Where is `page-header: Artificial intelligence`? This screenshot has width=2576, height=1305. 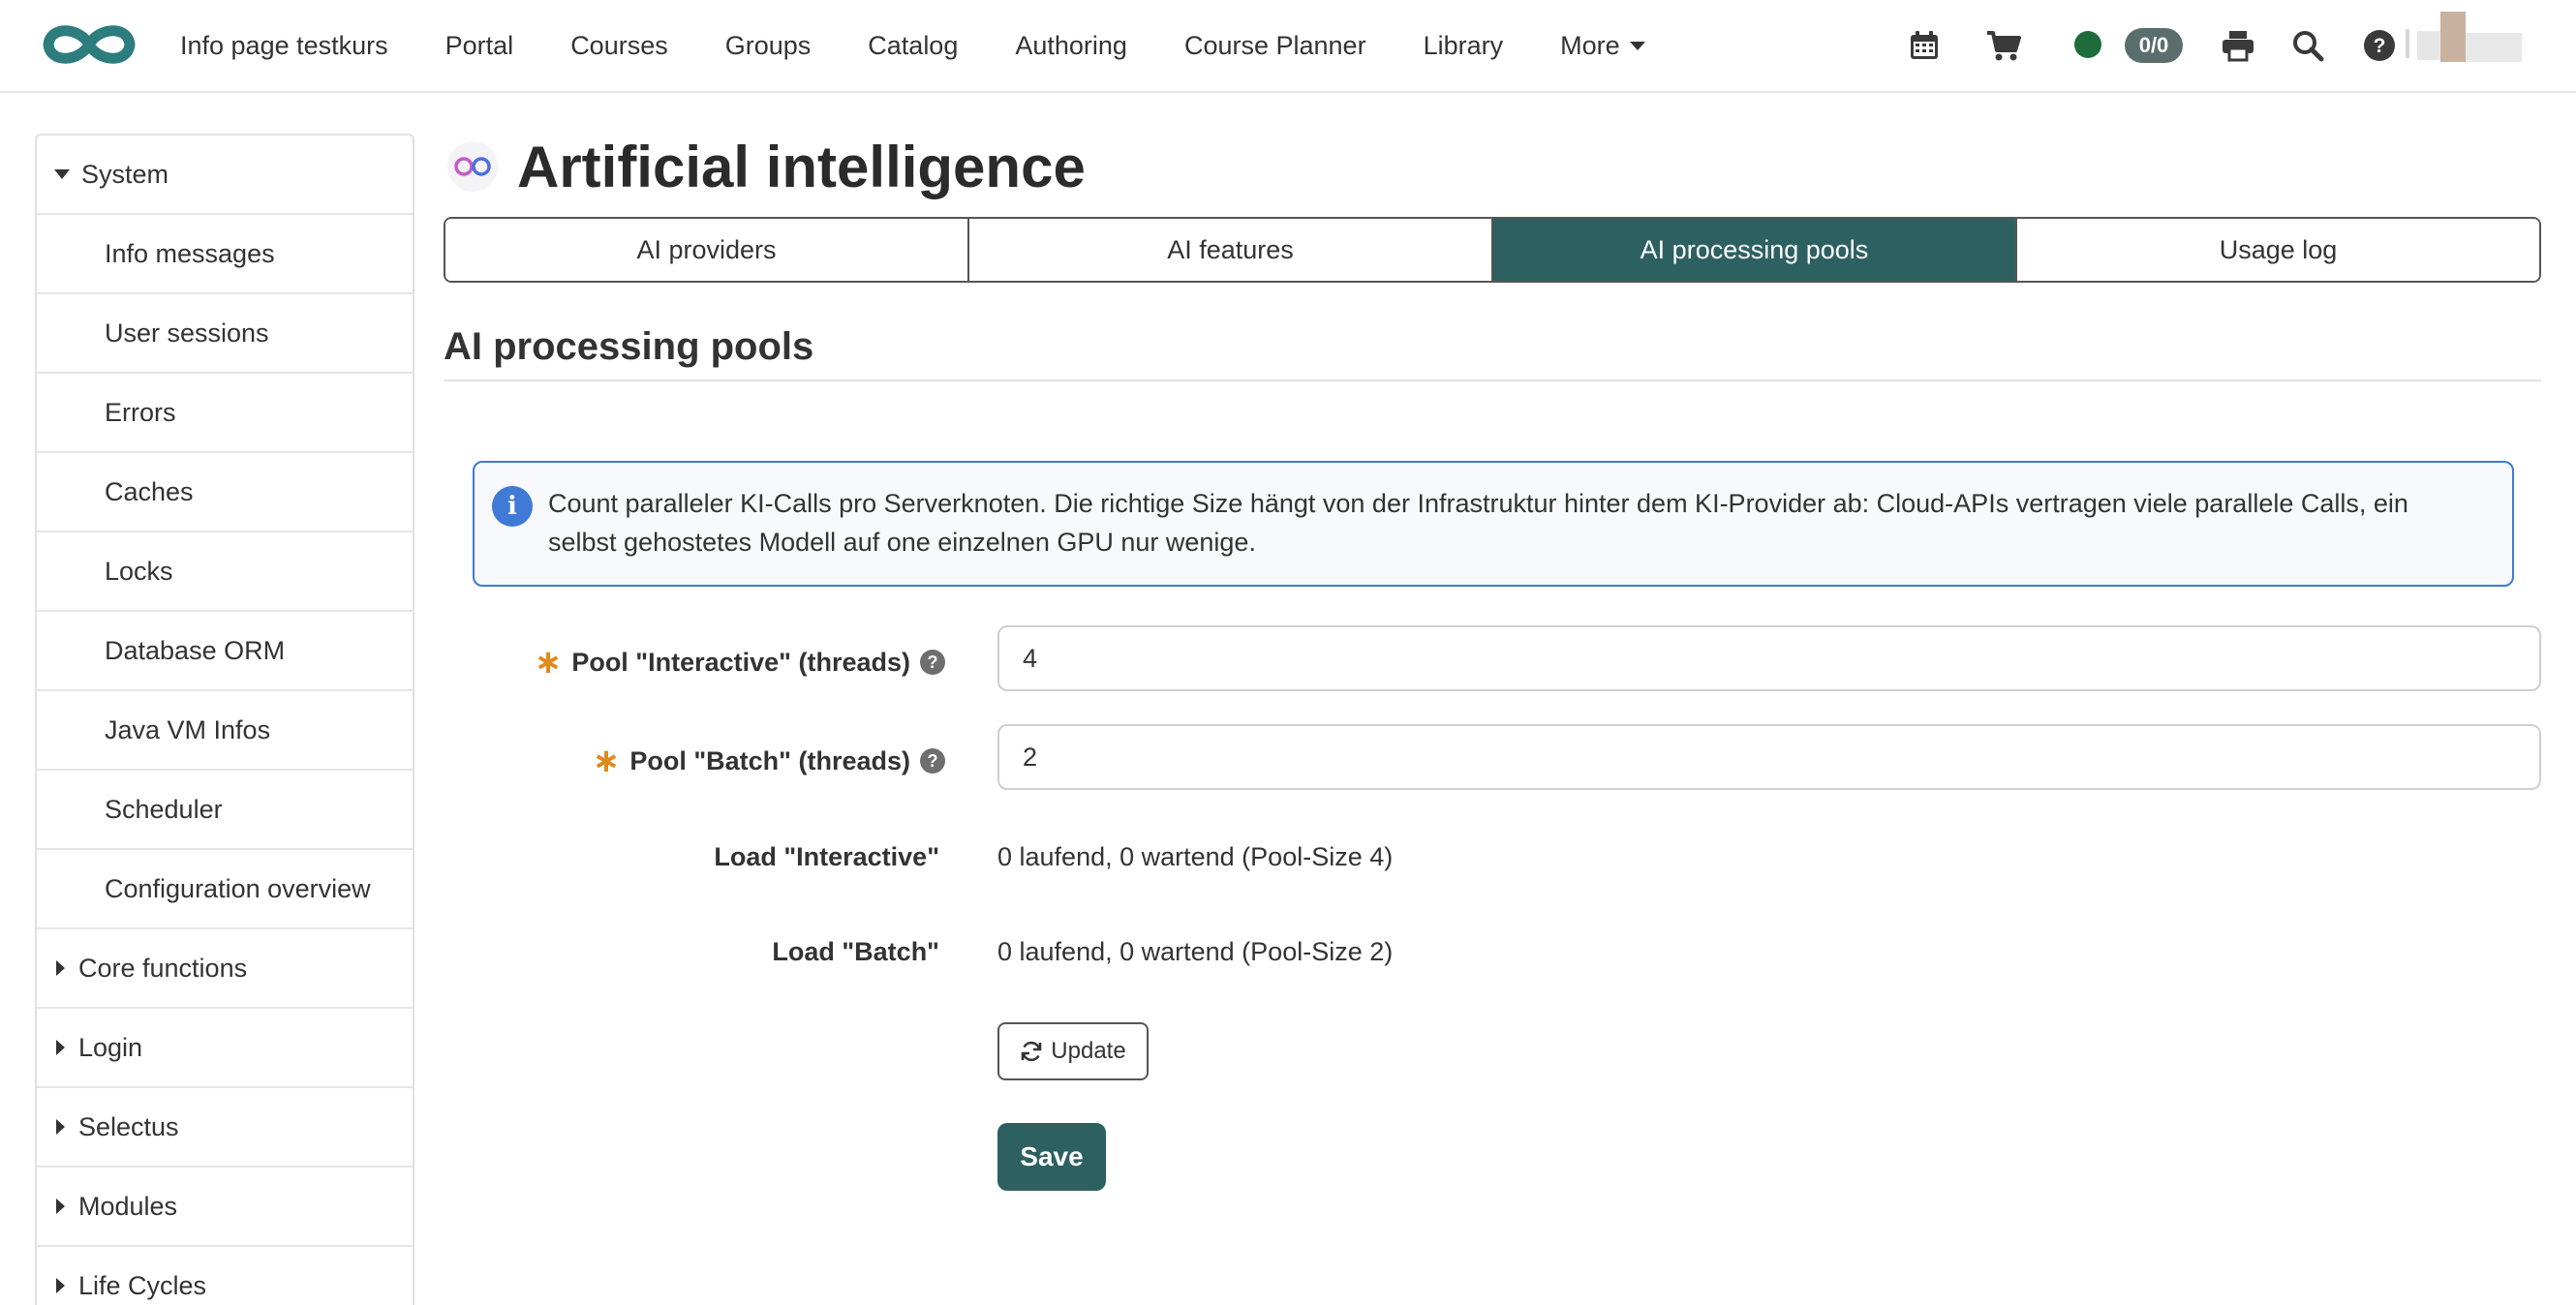 page-header: Artificial intelligence is located at coordinates (765, 166).